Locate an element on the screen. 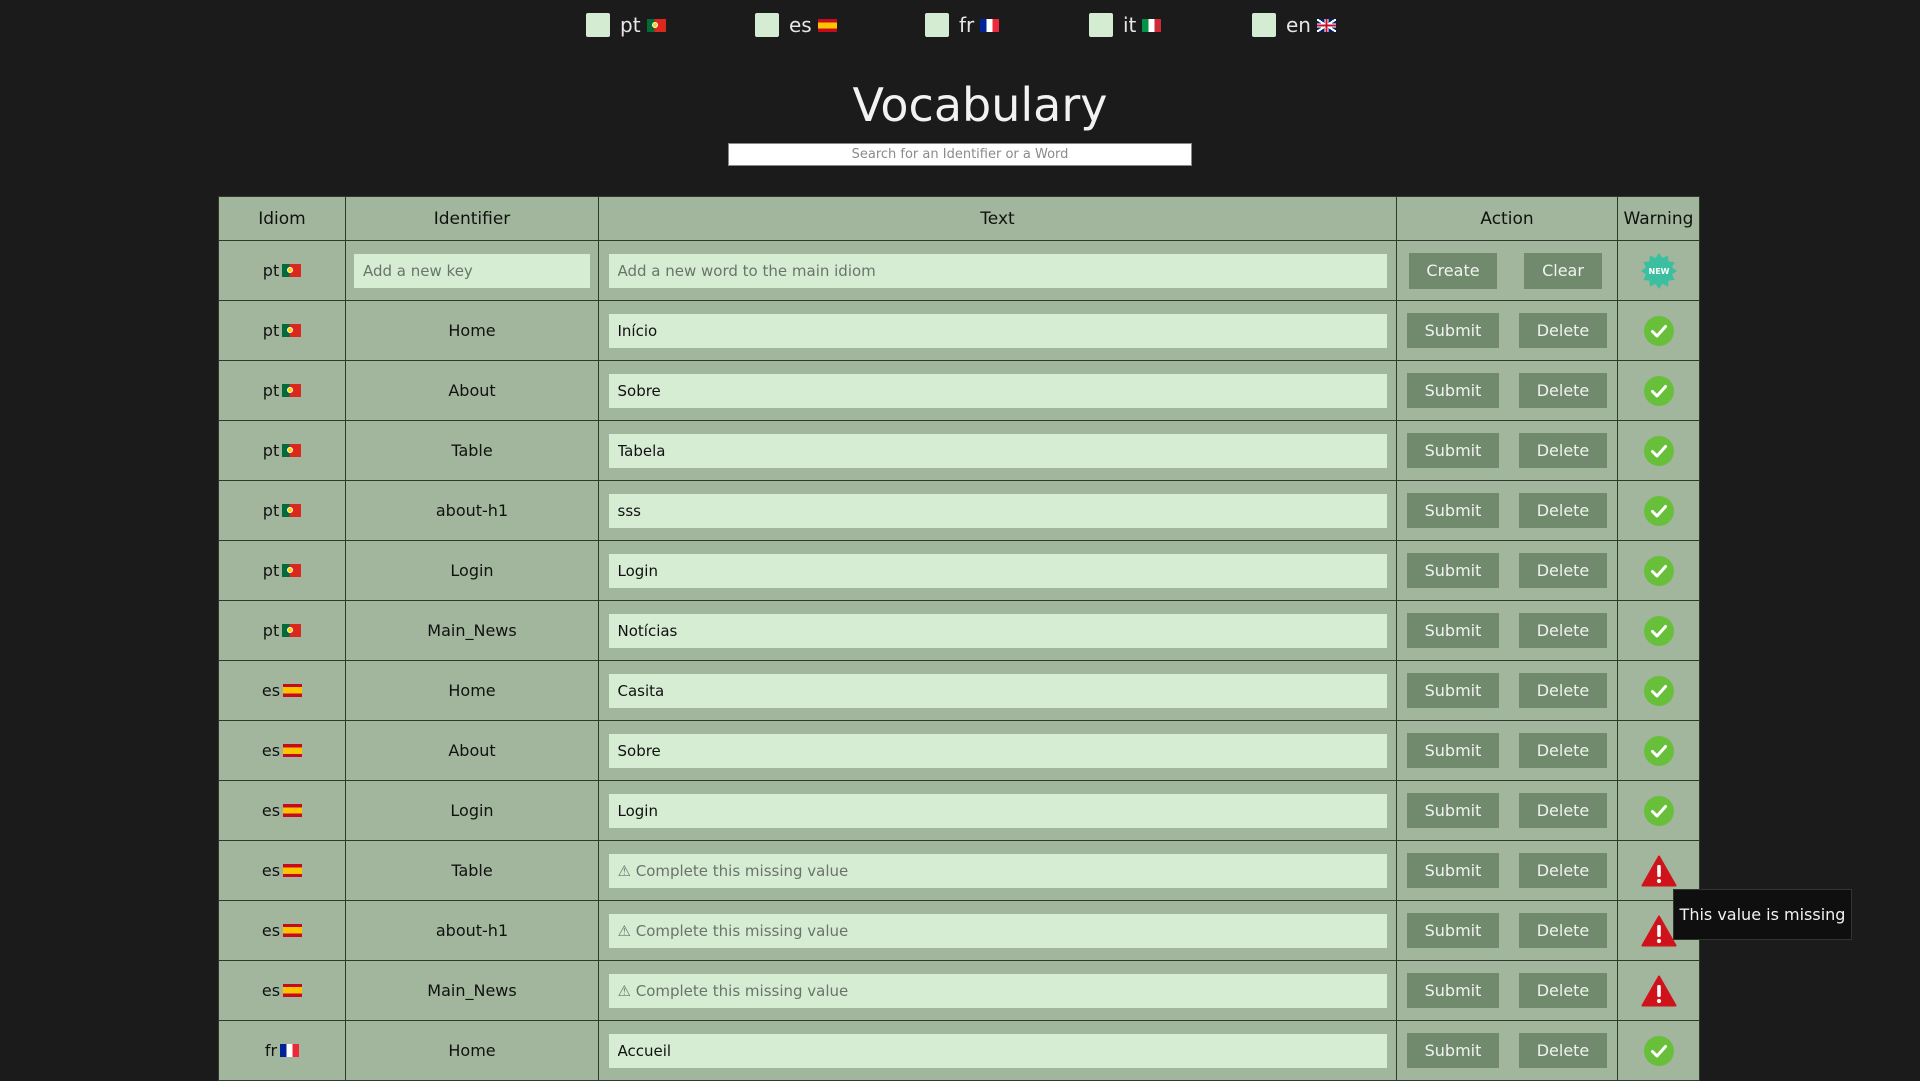 Image resolution: width=1920 pixels, height=1081 pixels. idiom-code: es is located at coordinates (271, 870).